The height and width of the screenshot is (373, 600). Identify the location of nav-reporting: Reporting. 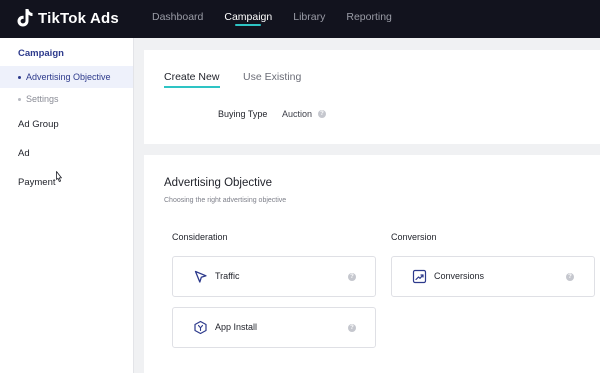
(369, 19).